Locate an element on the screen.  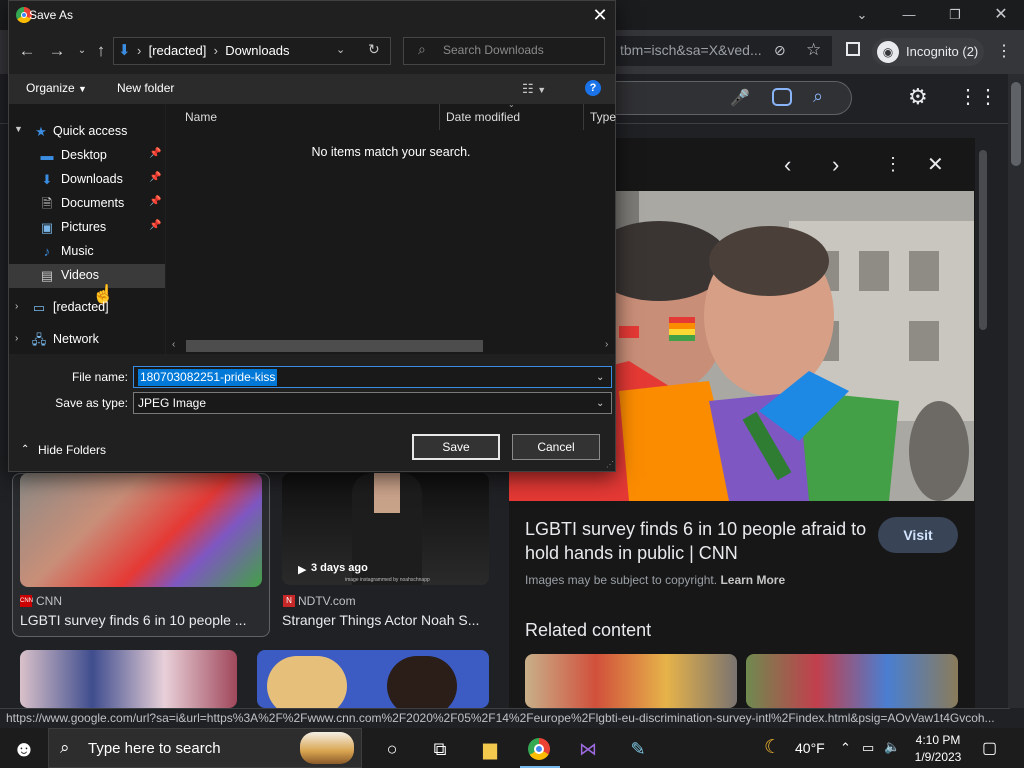
save-type-label: Save as type: is located at coordinates (91, 403).